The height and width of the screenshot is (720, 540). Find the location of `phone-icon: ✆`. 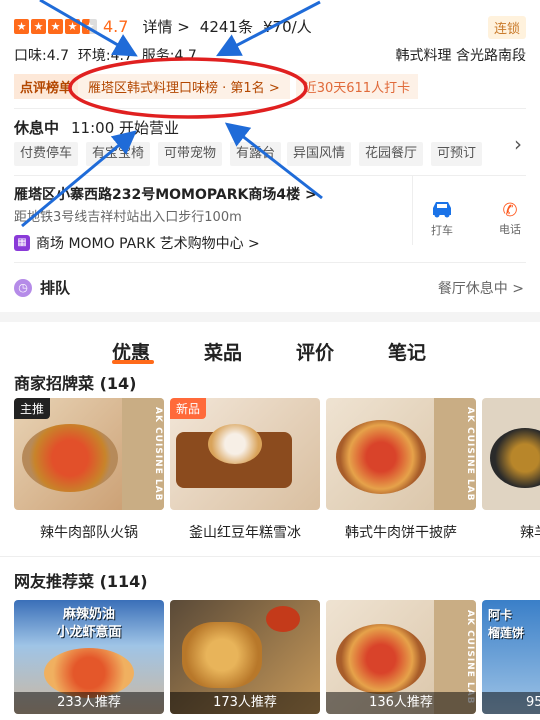

phone-icon: ✆ is located at coordinates (510, 210).